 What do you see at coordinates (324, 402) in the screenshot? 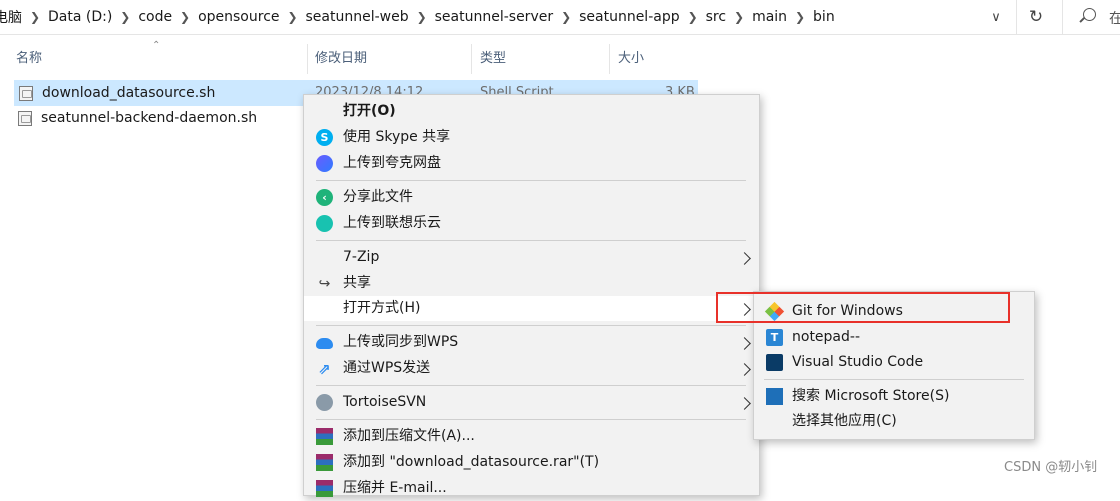
I see `tortoise-svn-icon` at bounding box center [324, 402].